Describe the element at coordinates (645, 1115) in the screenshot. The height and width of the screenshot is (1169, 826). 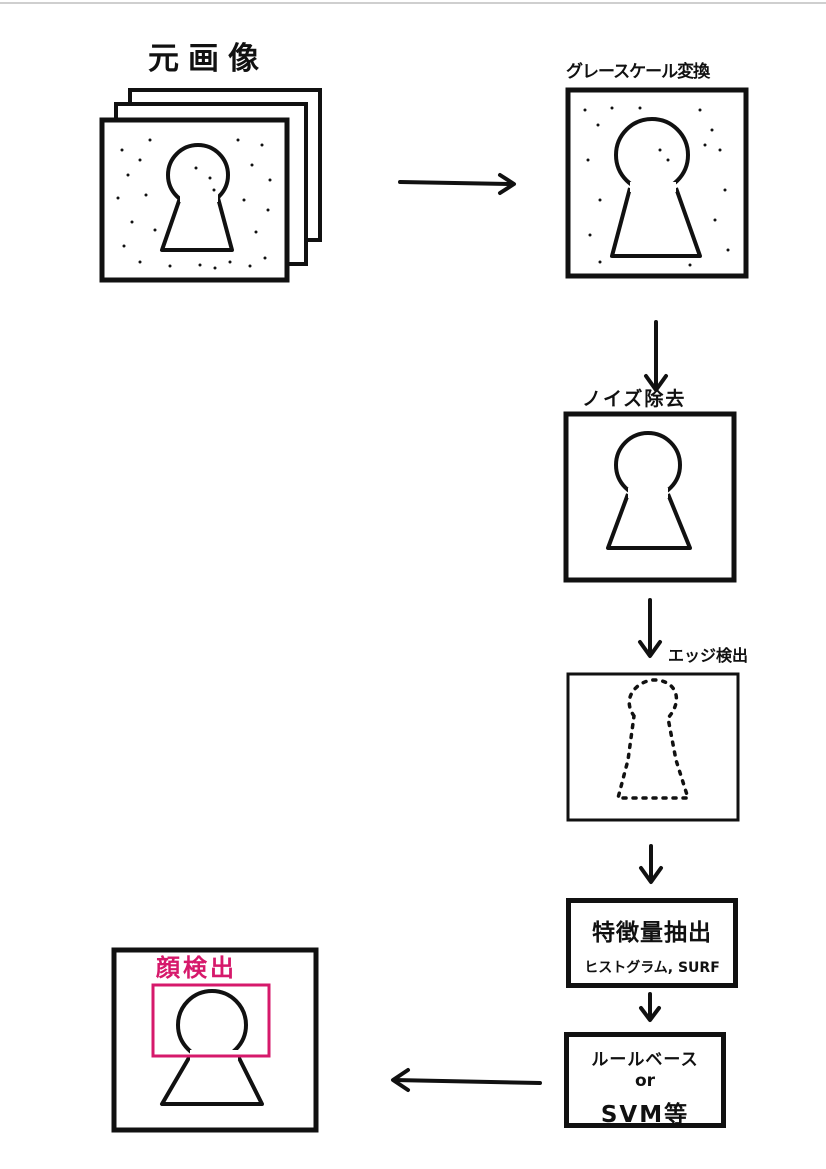
I see `classifier-line3: SVM等` at that location.